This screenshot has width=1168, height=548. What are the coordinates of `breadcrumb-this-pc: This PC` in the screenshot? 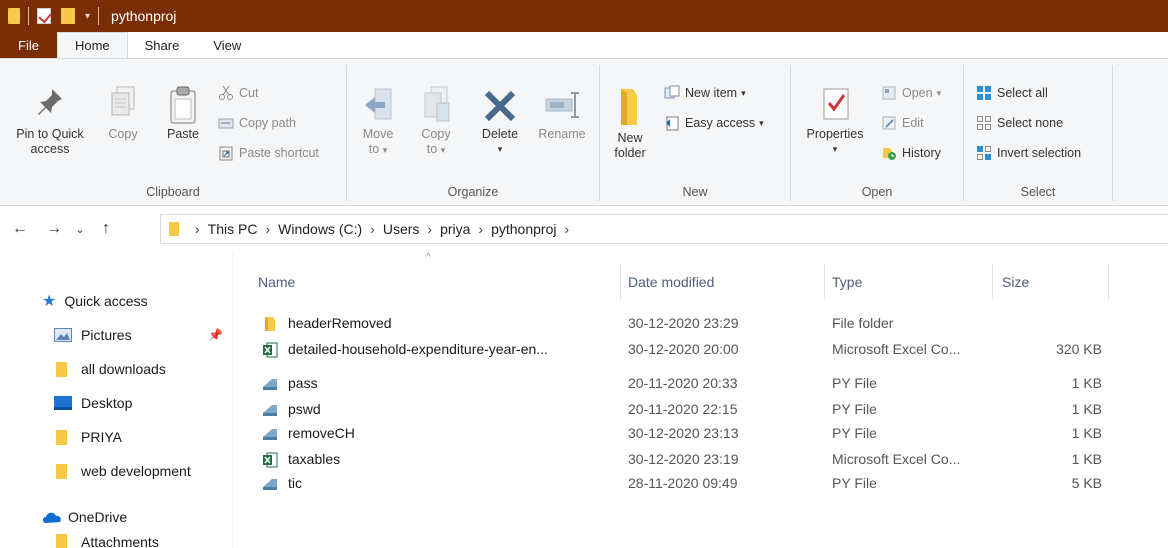 It's located at (233, 229).